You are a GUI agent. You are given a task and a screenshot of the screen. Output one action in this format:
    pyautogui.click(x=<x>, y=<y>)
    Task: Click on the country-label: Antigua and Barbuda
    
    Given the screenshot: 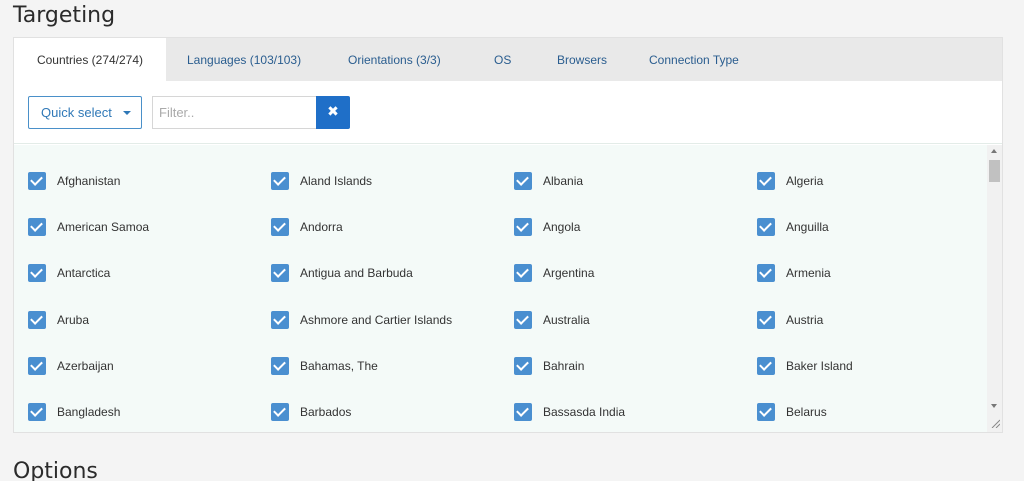 What is the action you would take?
    pyautogui.click(x=356, y=273)
    